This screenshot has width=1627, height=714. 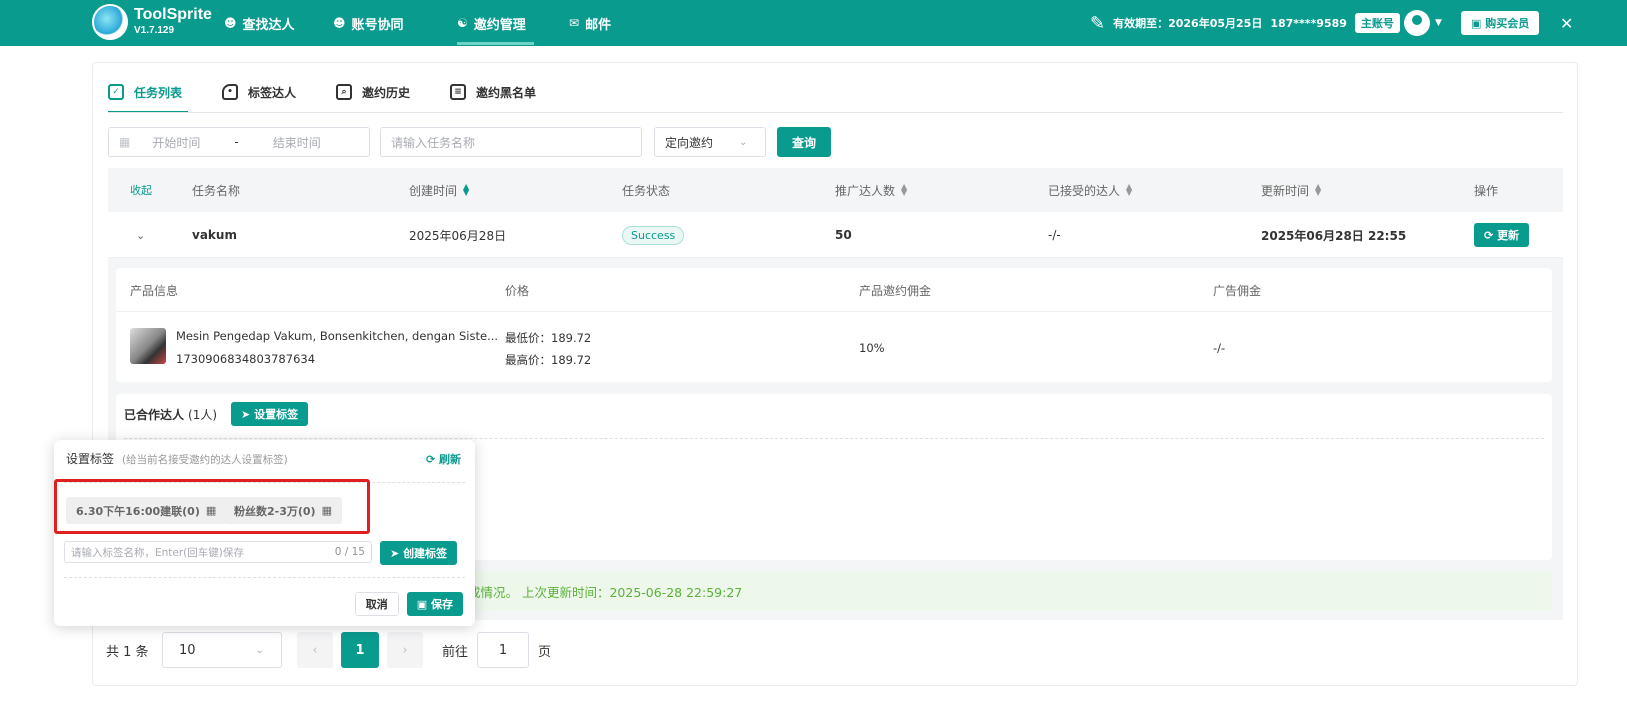 What do you see at coordinates (422, 604) in the screenshot?
I see `save-icon: ▣` at bounding box center [422, 604].